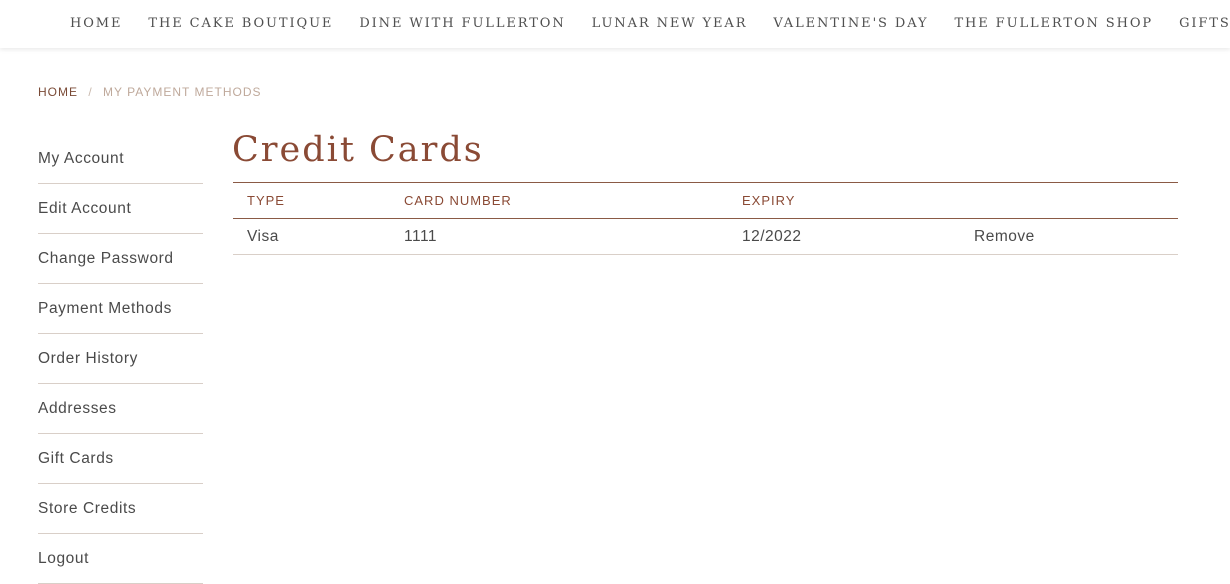  Describe the element at coordinates (573, 200) in the screenshot. I see `column-header-card-number: CARD NUMBER` at that location.